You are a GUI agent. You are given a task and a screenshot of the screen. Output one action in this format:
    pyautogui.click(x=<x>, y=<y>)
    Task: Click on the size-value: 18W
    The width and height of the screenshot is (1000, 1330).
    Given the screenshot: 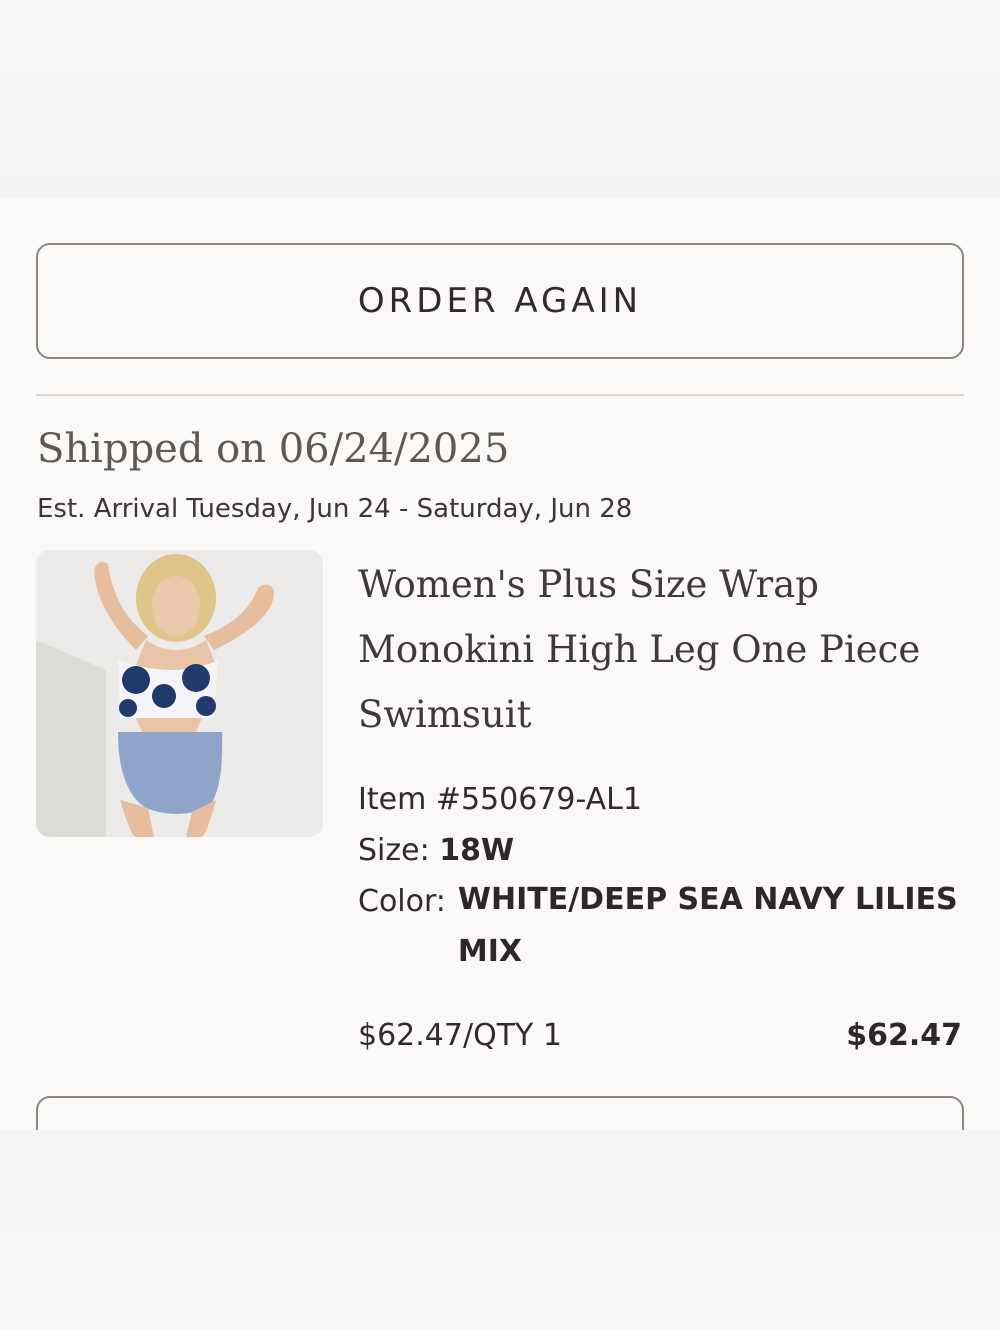 What is the action you would take?
    pyautogui.click(x=477, y=850)
    